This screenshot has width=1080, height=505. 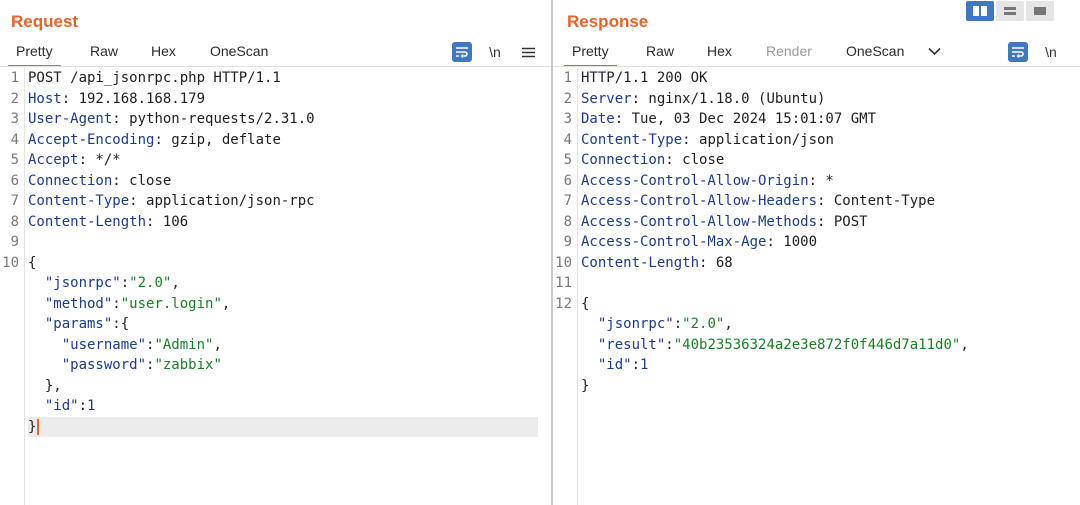 What do you see at coordinates (816, 99) in the screenshot?
I see `code-line: 2 Server: nginx/1.18.0 (Ubuntu)` at bounding box center [816, 99].